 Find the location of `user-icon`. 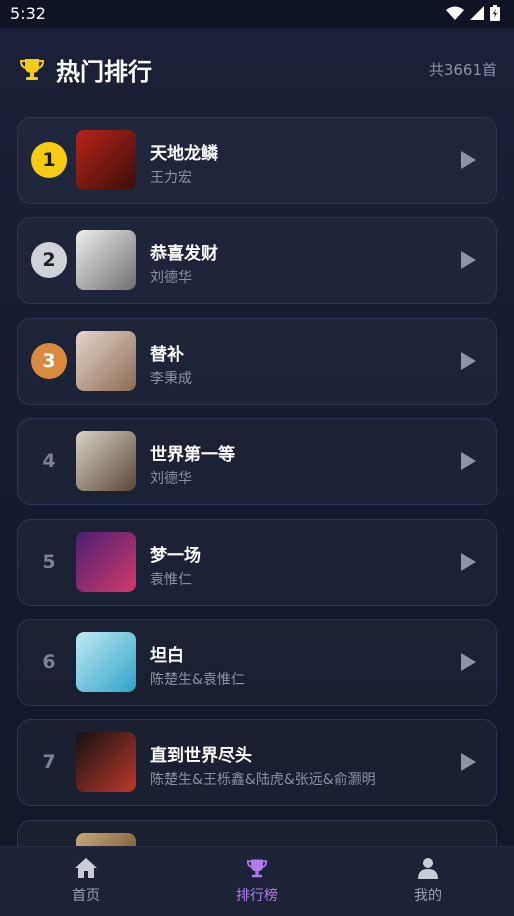

user-icon is located at coordinates (428, 868).